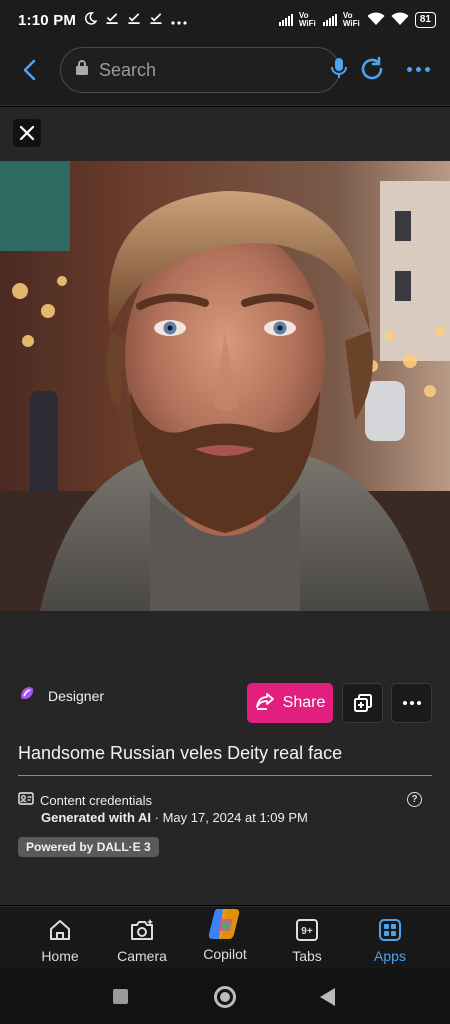 Image resolution: width=450 pixels, height=1024 pixels. Describe the element at coordinates (88, 847) in the screenshot. I see `powered-by-badge: Powered by DALL·E 3` at that location.